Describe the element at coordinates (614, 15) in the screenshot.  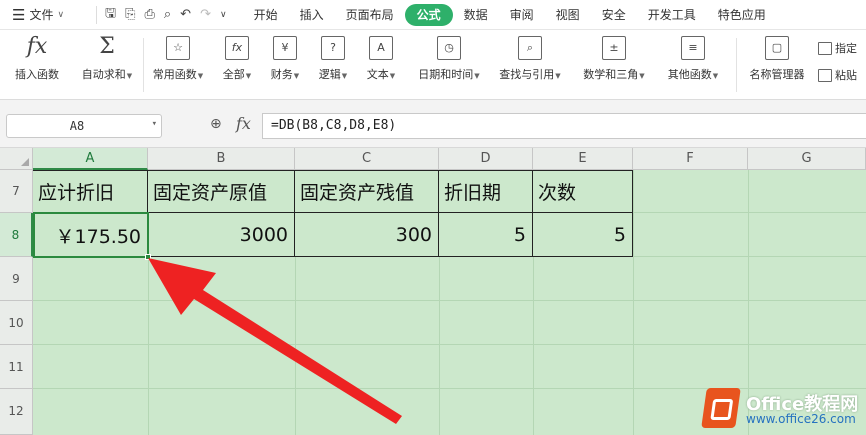
I see `tab-security: 安全` at that location.